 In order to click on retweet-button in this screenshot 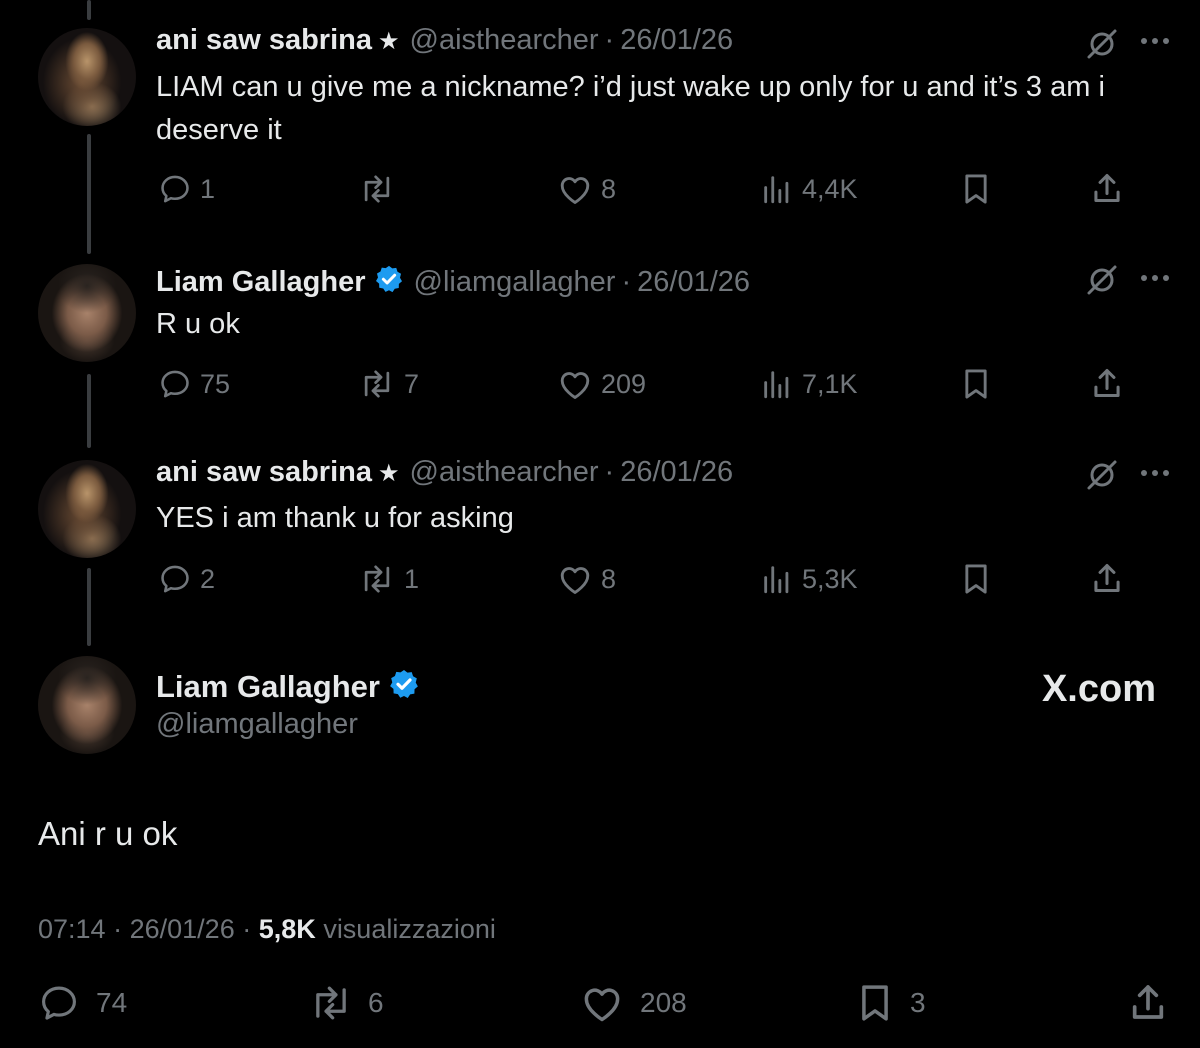, I will do `click(381, 189)`.